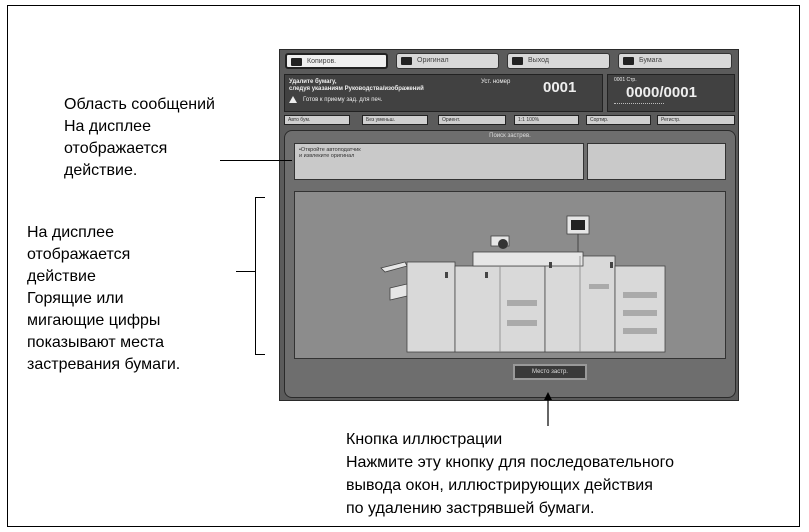 This screenshot has height=532, width=809. Describe the element at coordinates (618, 120) in the screenshot. I see `sort-button: Сортир.` at that location.